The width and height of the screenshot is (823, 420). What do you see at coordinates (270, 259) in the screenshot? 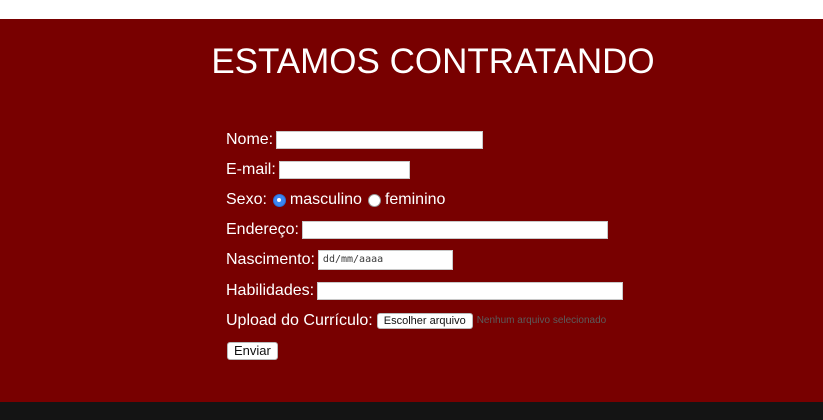
I see `nascimento-label: Nascimento:` at bounding box center [270, 259].